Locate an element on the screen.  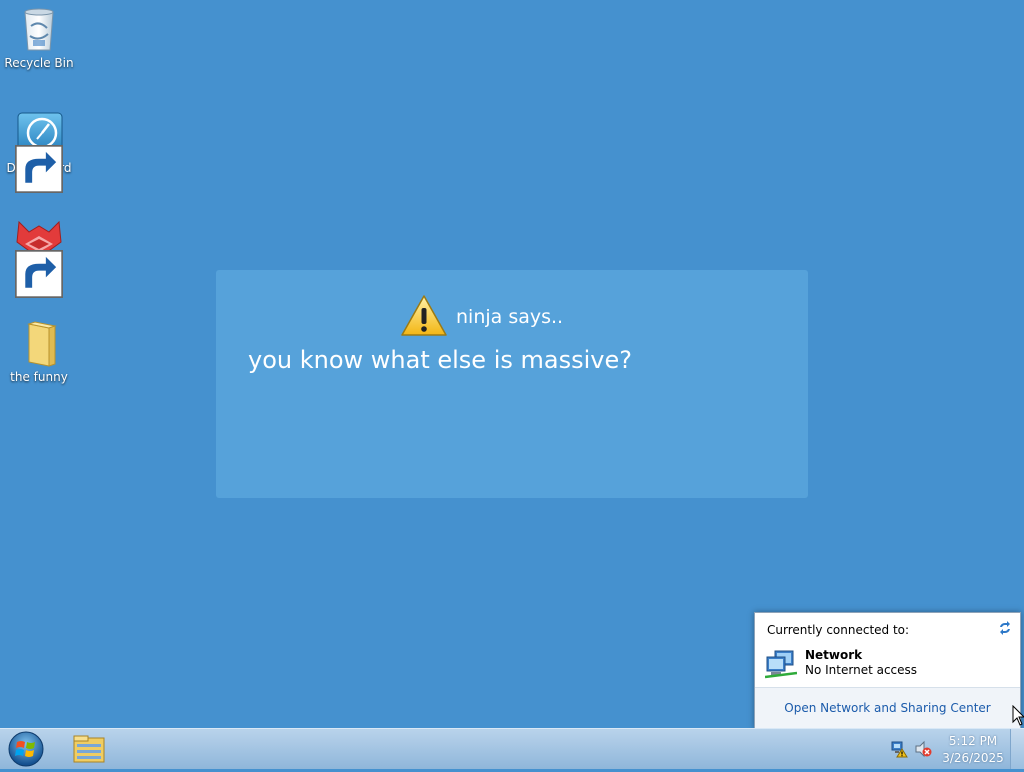
warning-icon is located at coordinates (424, 316).